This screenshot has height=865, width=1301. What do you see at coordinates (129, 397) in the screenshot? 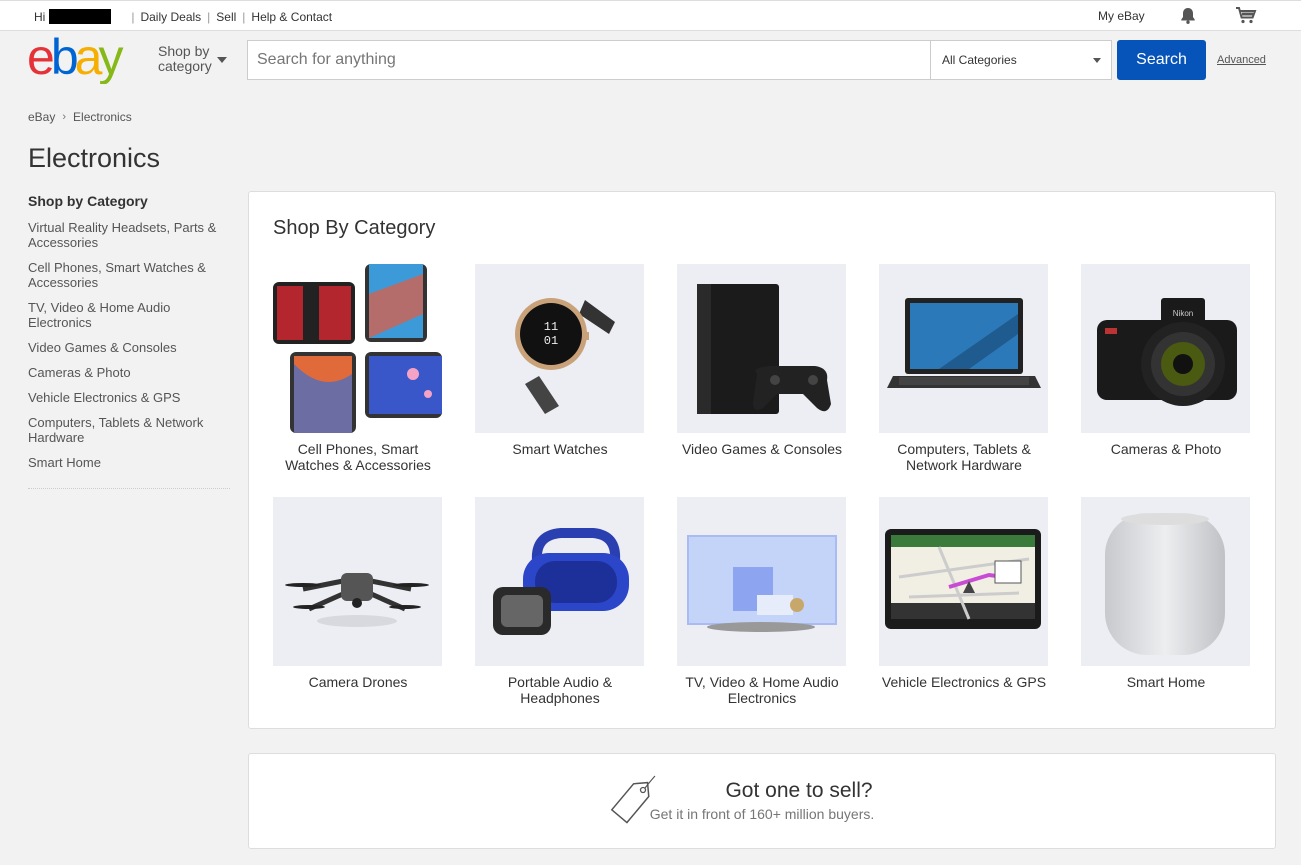
I see `sidebar-item-vehicle: Vehicle Electronics & GPS` at bounding box center [129, 397].